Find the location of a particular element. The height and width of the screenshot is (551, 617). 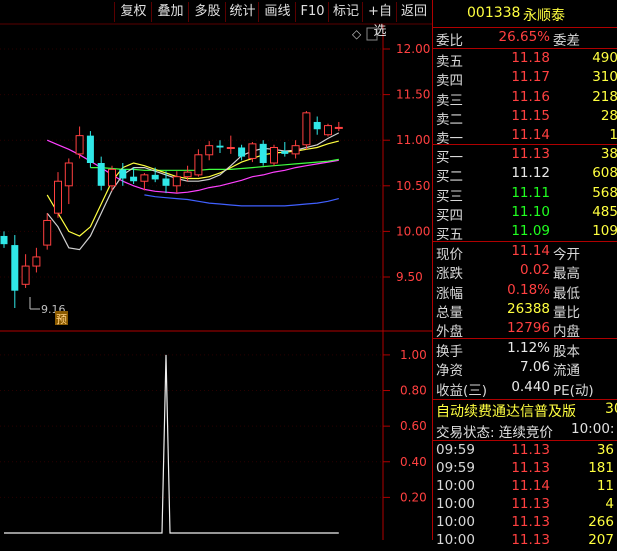

chart-toolbar: 复权 叠加 多股 统计 画线 F10 标记 +自选 返回 is located at coordinates (216, 19).